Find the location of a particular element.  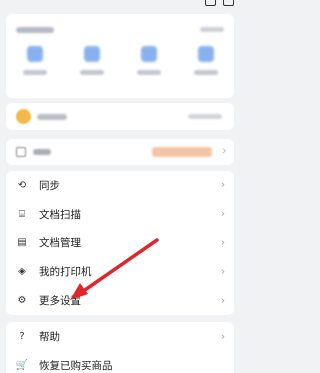

settings-icon: ⚙ is located at coordinates (22, 301).